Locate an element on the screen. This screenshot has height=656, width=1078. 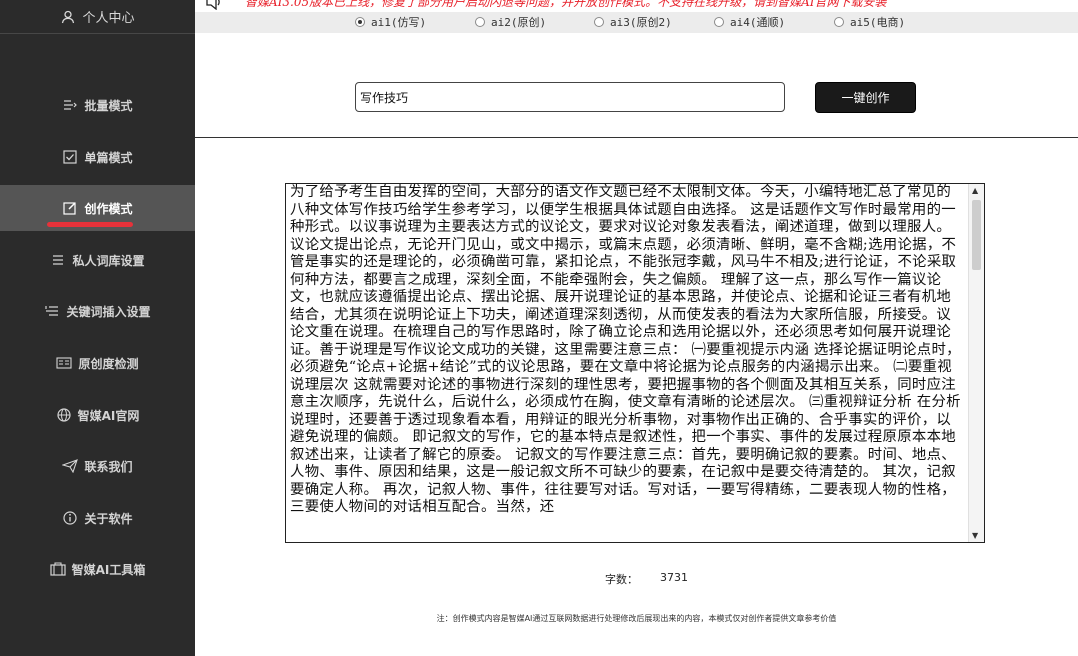
sidebar-item-label: 关键词插入设置 is located at coordinates (108, 311).